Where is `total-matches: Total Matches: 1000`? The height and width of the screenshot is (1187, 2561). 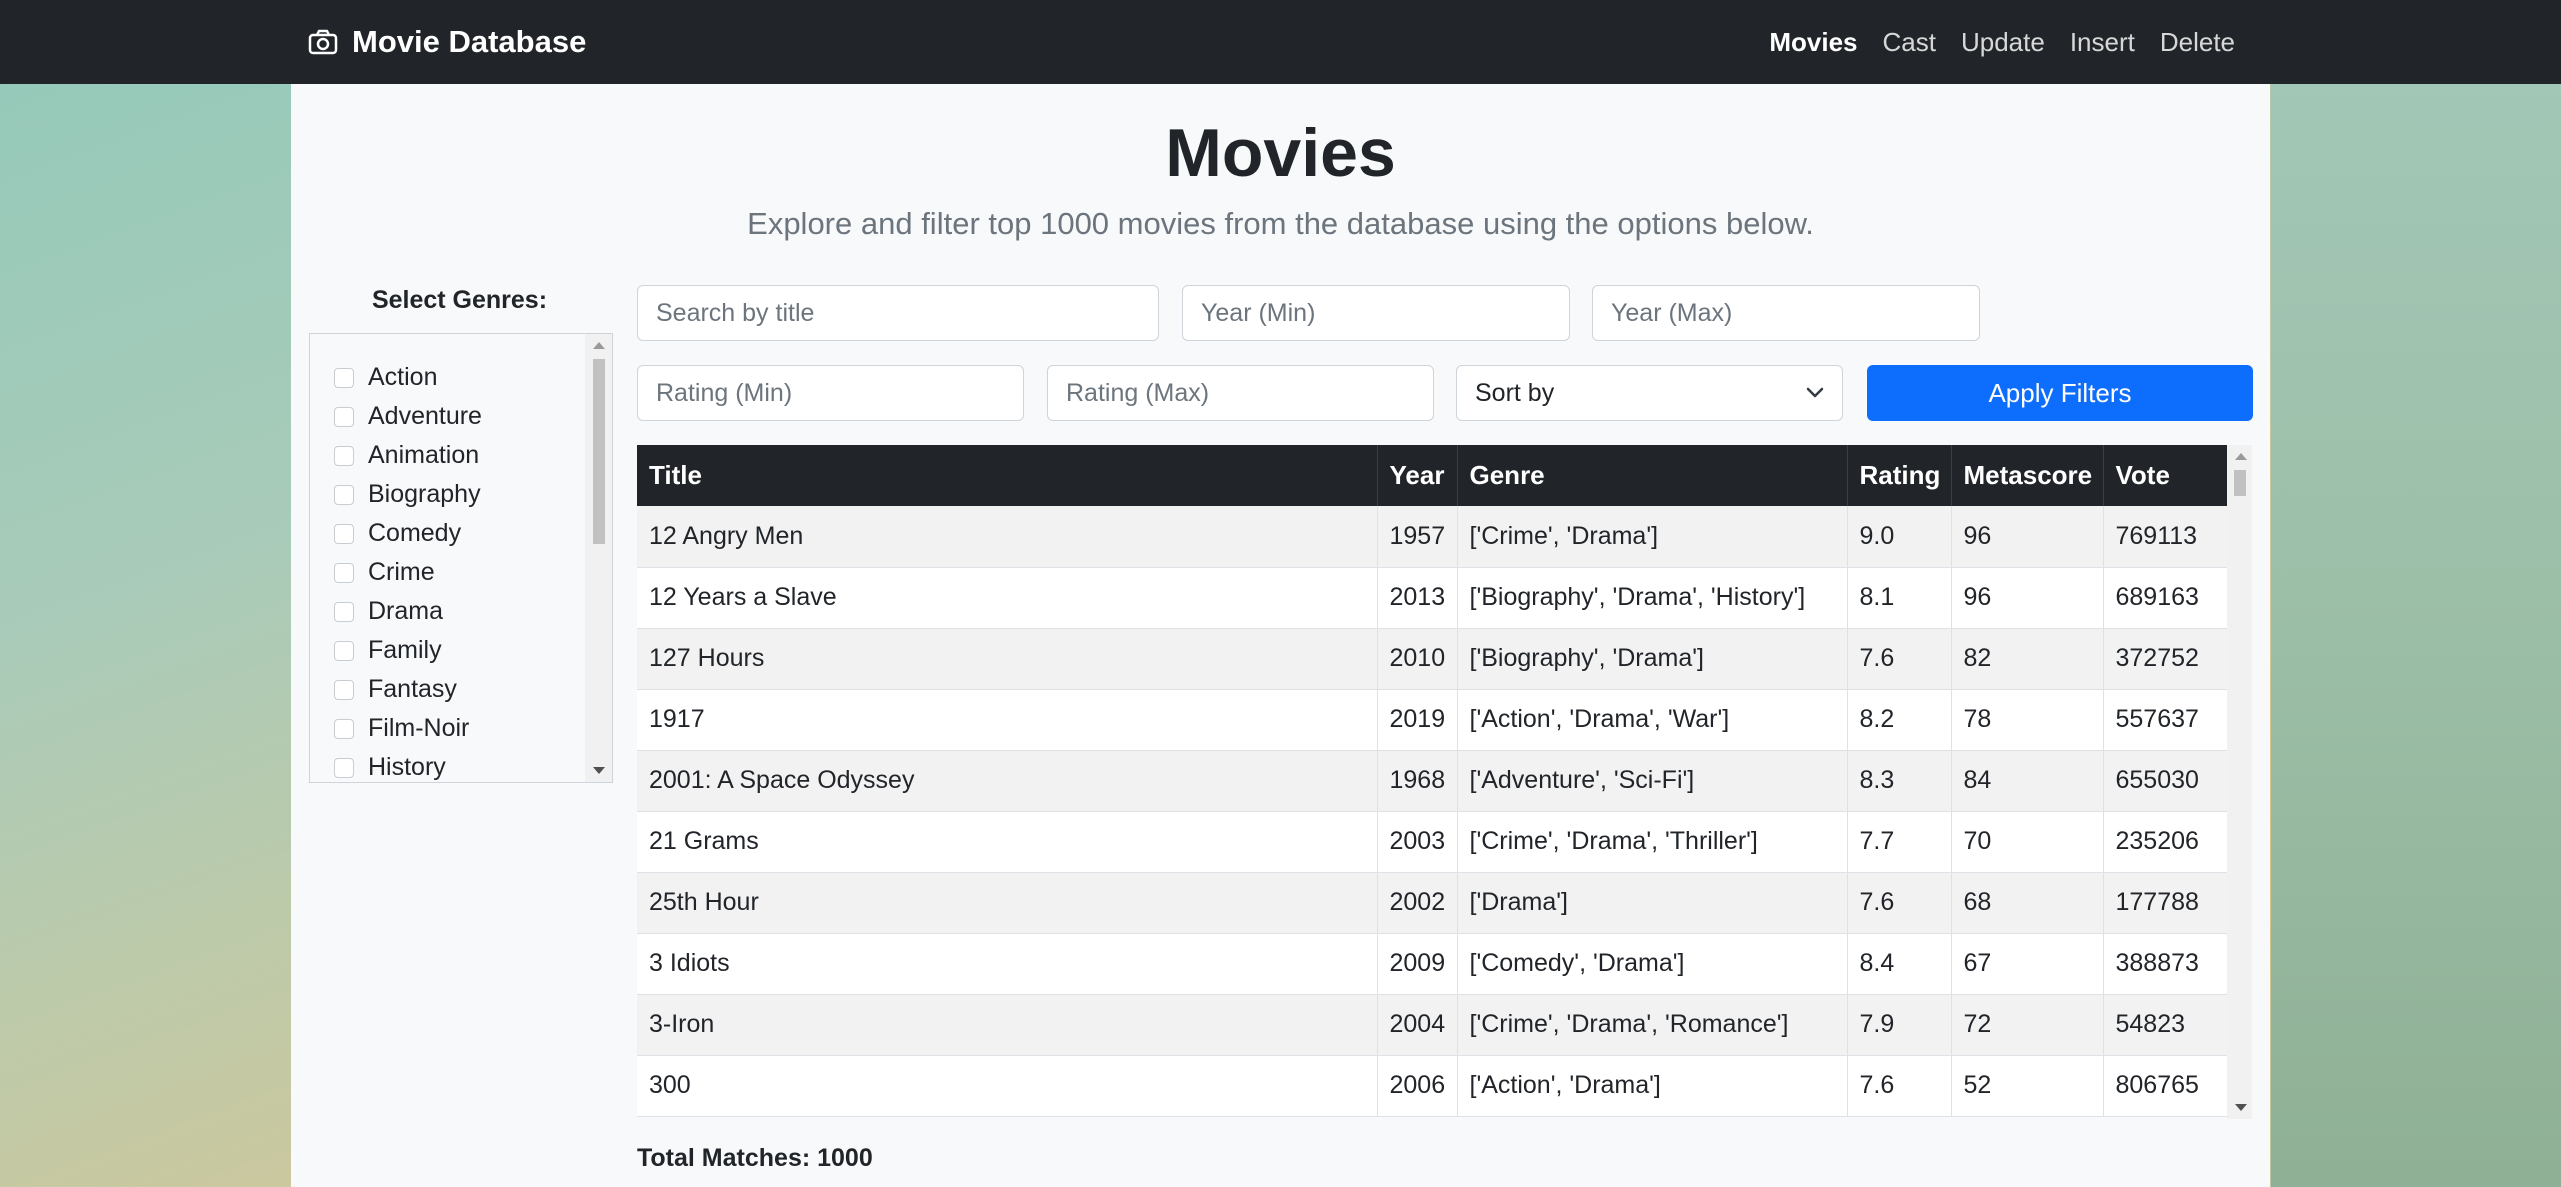
total-matches: Total Matches: 1000 is located at coordinates (755, 1158).